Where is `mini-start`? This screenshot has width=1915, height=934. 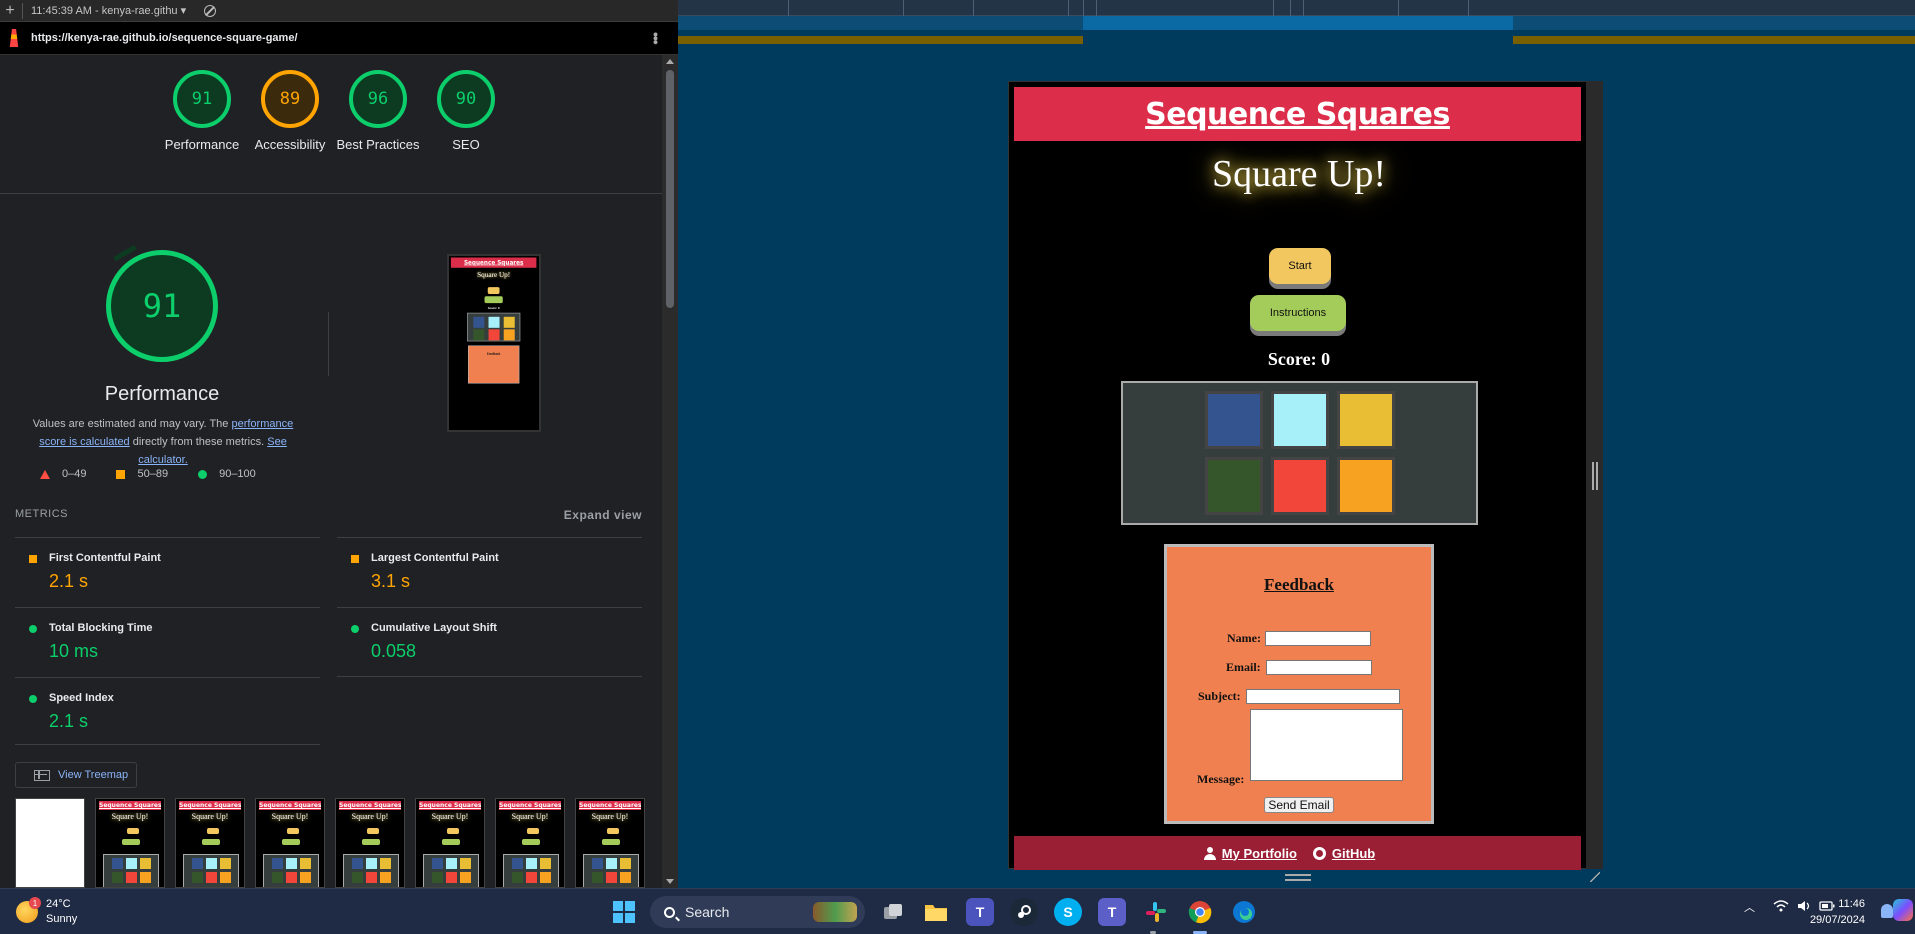
mini-start is located at coordinates (493, 290).